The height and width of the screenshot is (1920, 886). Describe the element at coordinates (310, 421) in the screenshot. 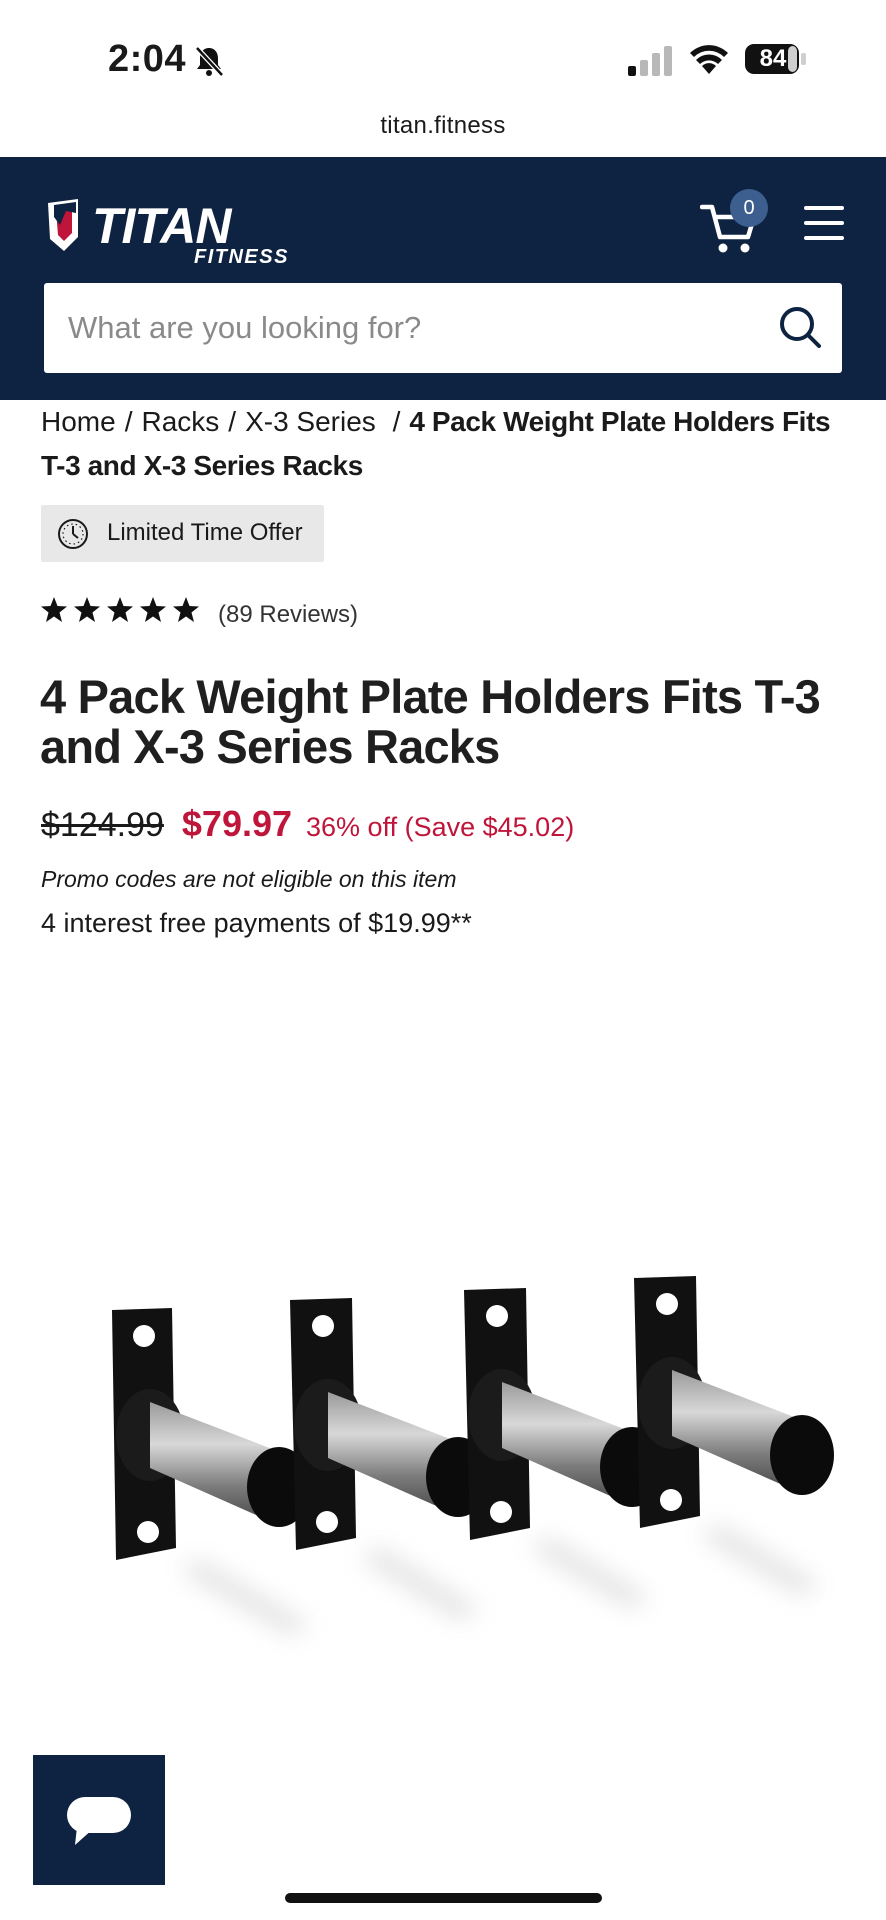

I see `breadcrumb-x3-series: X-3 Series` at that location.